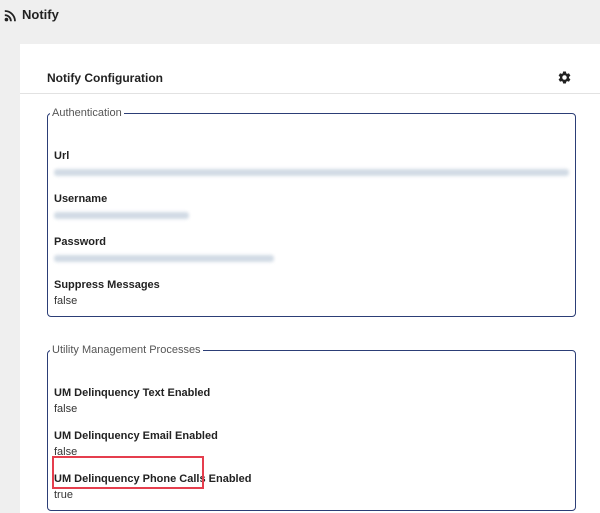 The height and width of the screenshot is (513, 600). Describe the element at coordinates (204, 444) in the screenshot. I see `um-delinquency-email-field: UM Delinquency Email Enabled false` at that location.